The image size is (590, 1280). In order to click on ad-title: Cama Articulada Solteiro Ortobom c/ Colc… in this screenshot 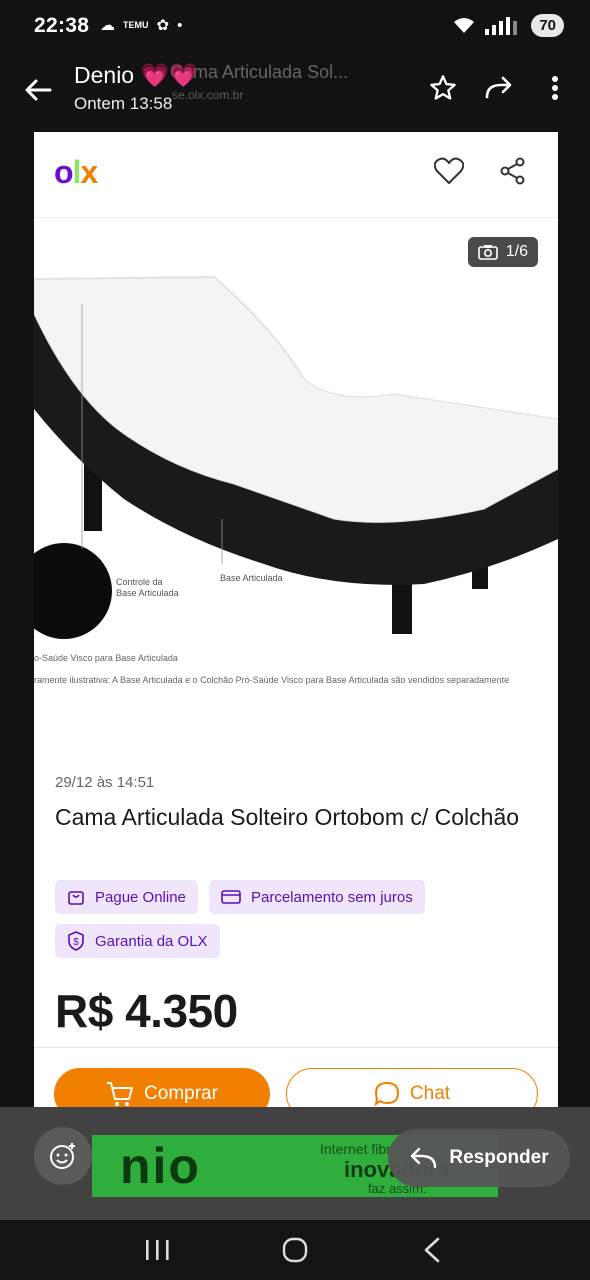, I will do `click(287, 817)`.